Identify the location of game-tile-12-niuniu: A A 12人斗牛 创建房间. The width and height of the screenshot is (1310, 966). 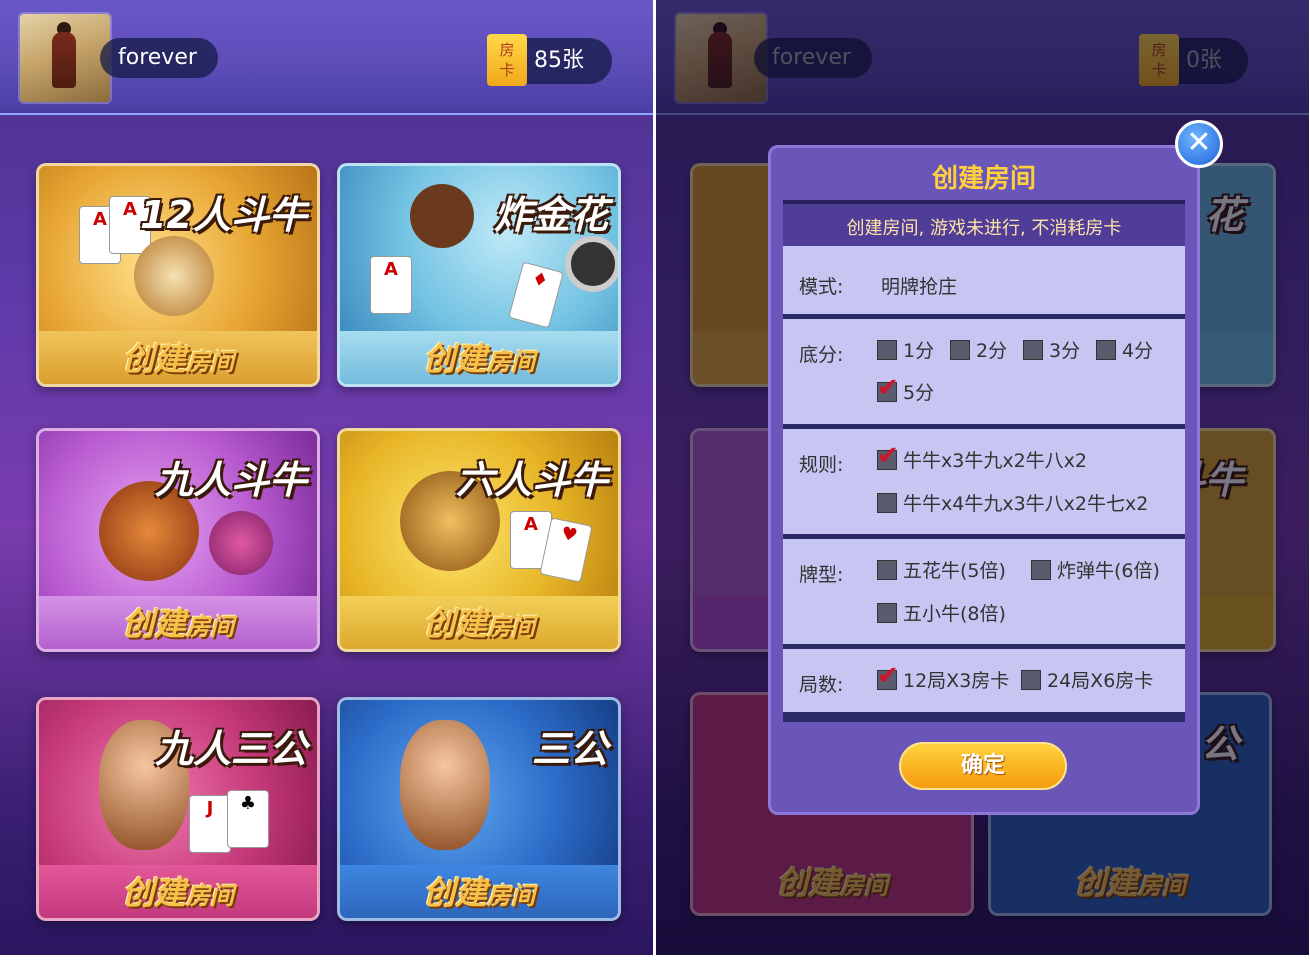
(178, 275).